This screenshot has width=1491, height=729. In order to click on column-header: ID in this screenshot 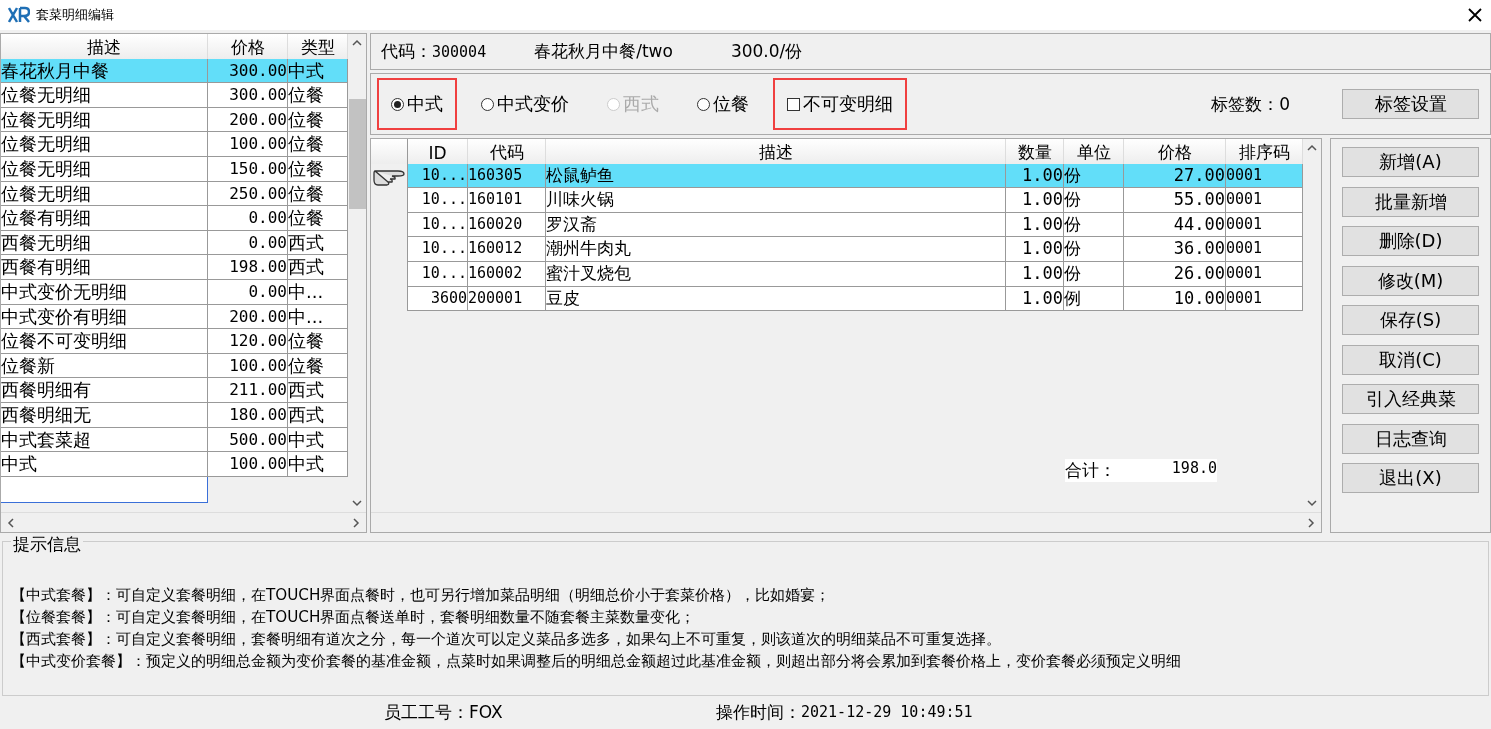, I will do `click(438, 152)`.